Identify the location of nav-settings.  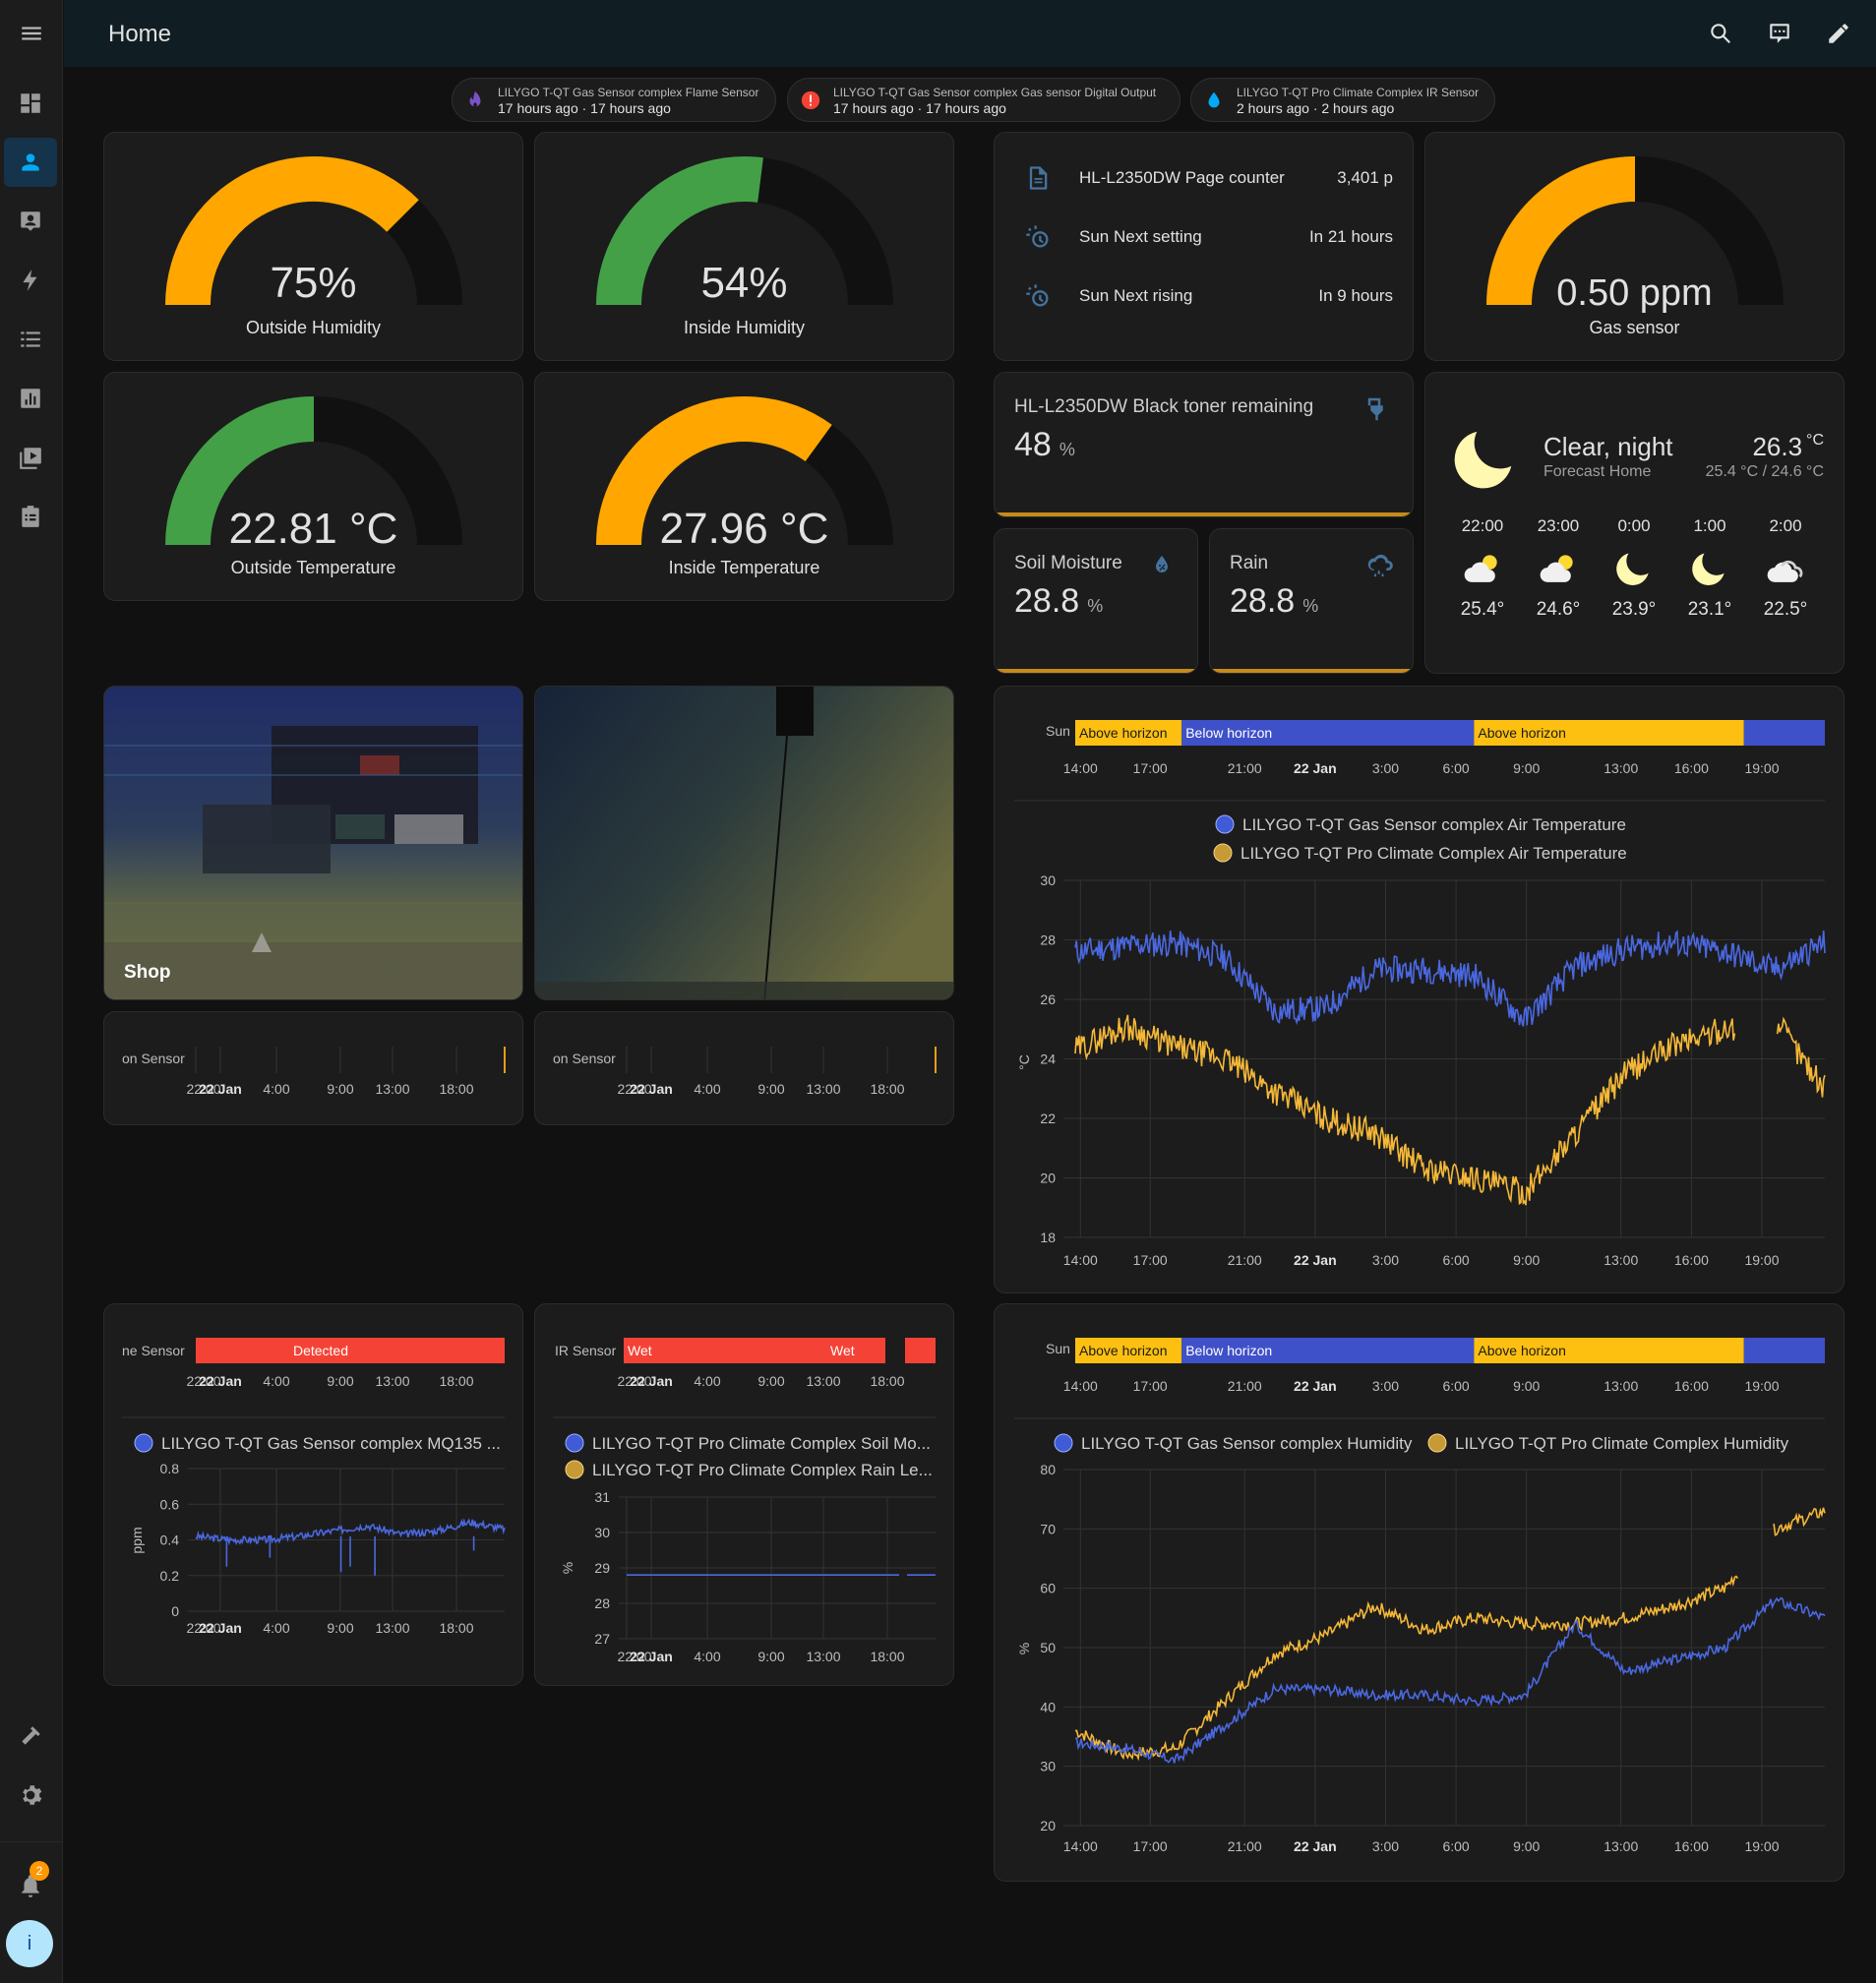
(30, 1795).